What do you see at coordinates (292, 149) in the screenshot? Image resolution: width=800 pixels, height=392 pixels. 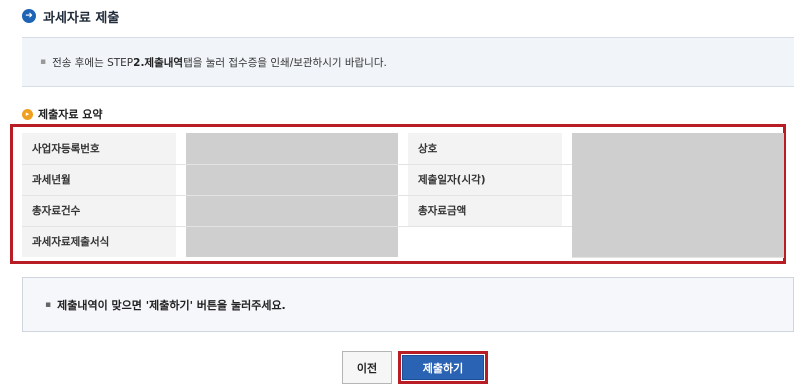 I see `business-number-value` at bounding box center [292, 149].